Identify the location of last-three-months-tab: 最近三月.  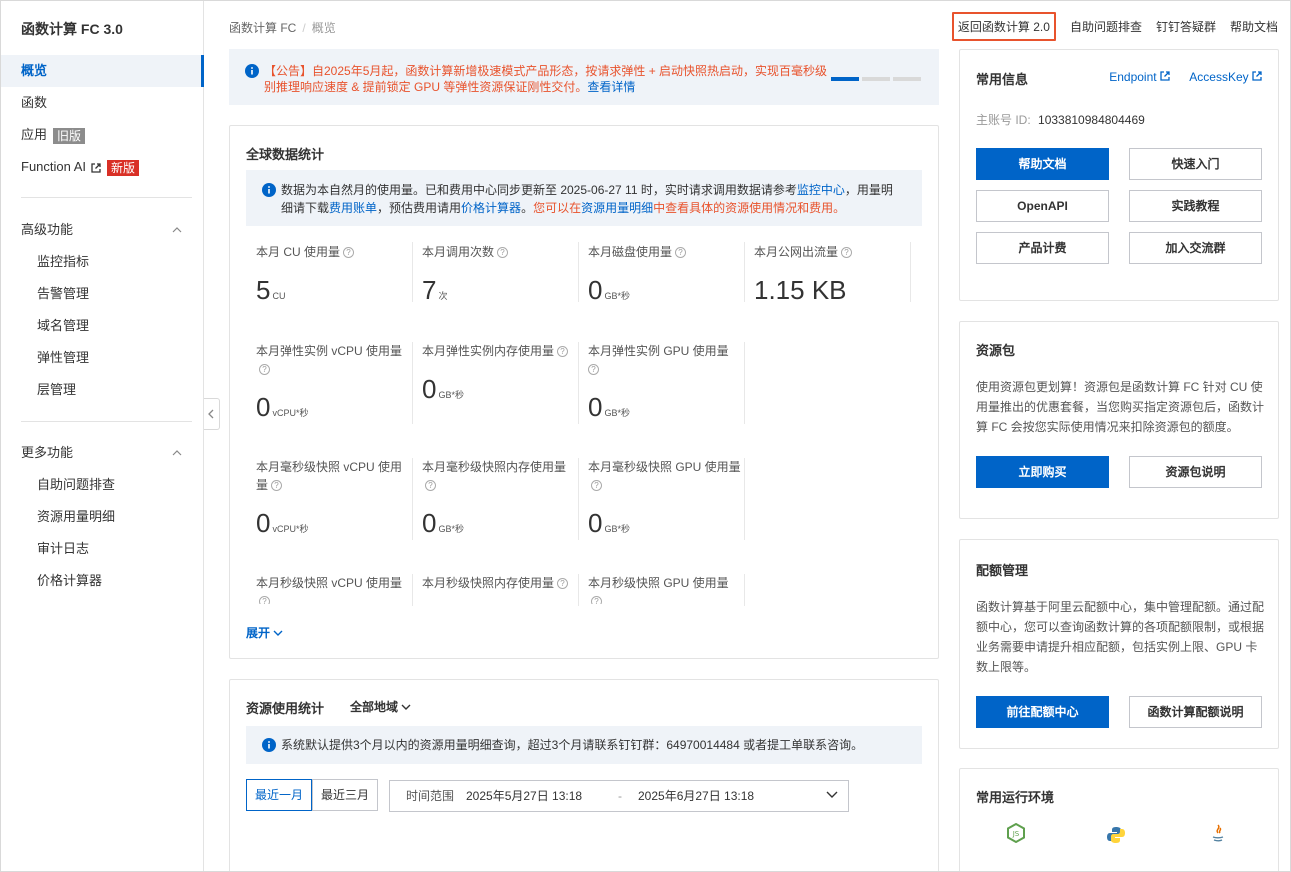
(345, 795).